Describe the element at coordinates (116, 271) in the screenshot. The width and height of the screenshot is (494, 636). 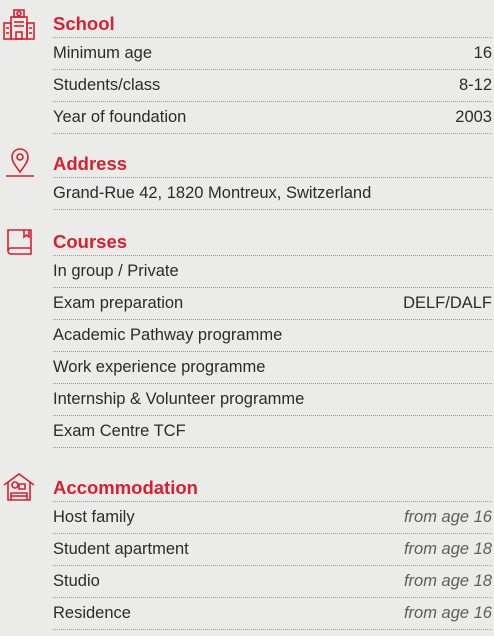
I see `course-label: In group / Private` at that location.